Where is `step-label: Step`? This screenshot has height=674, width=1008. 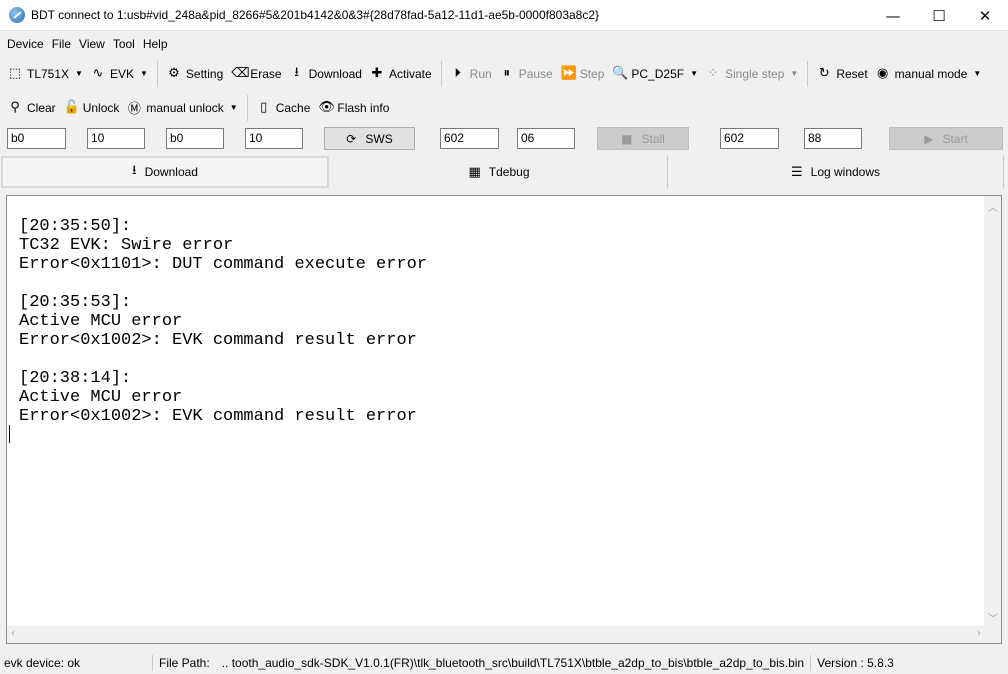
step-label: Step is located at coordinates (592, 73).